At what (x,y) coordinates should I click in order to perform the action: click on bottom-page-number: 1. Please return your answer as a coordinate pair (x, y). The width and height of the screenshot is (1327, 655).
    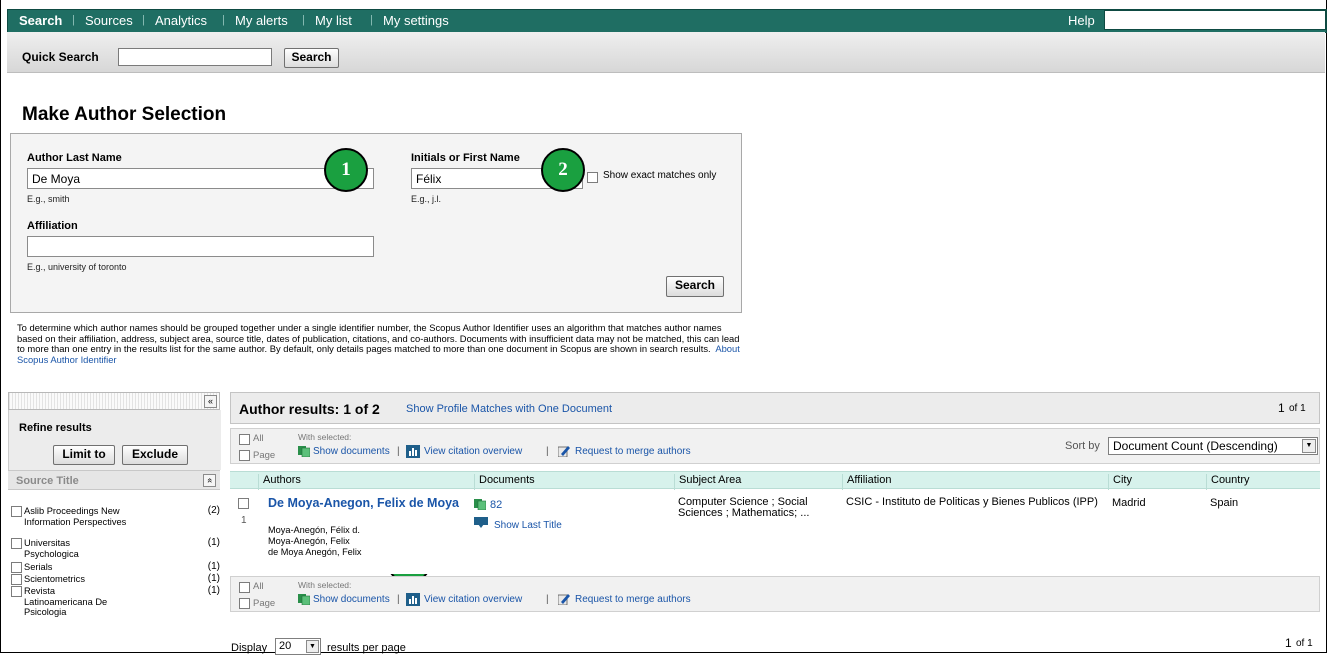
    Looking at the image, I should click on (1288, 643).